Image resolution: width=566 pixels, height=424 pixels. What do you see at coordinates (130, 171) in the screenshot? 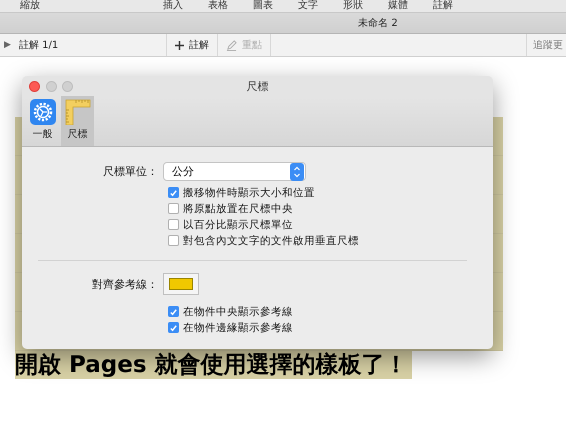
I see `field-label: 尺標單位：` at bounding box center [130, 171].